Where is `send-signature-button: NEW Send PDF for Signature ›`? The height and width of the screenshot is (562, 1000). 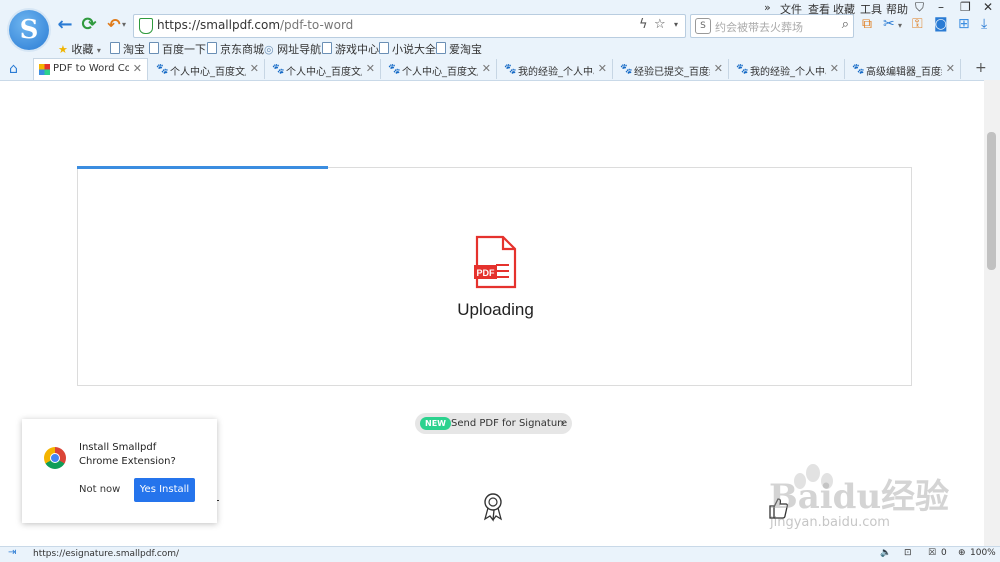 send-signature-button: NEW Send PDF for Signature › is located at coordinates (493, 423).